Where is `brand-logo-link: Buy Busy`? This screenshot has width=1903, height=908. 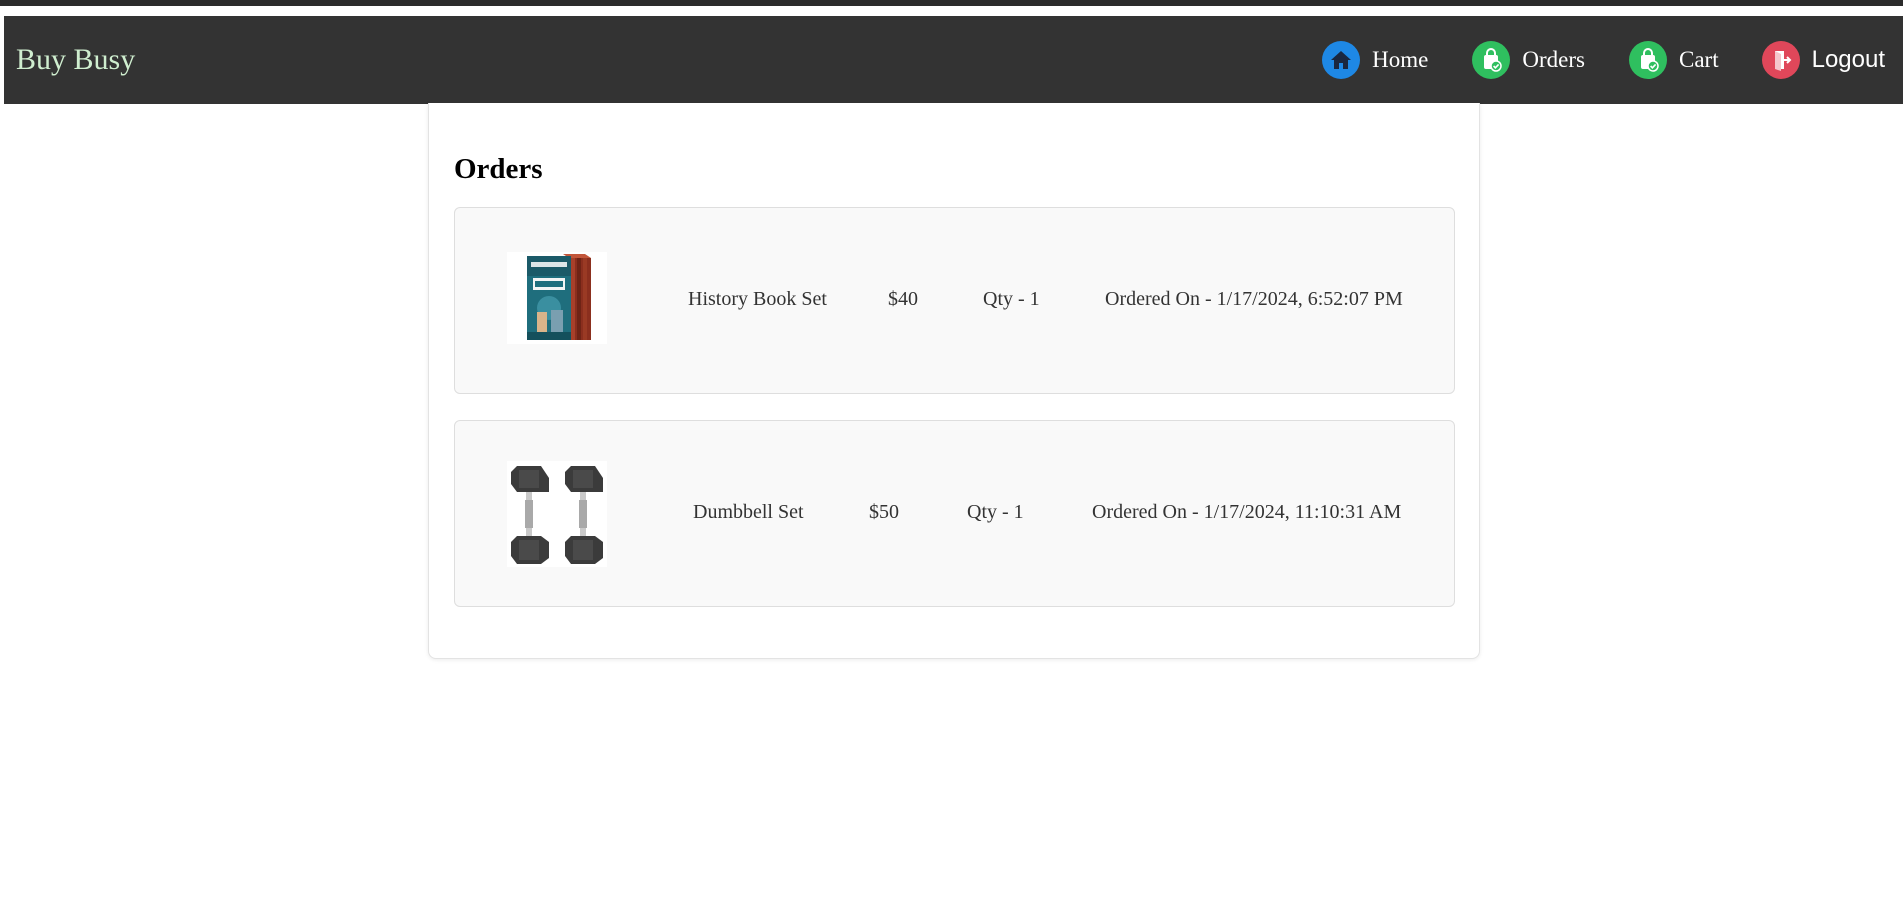 brand-logo-link: Buy Busy is located at coordinates (75, 60).